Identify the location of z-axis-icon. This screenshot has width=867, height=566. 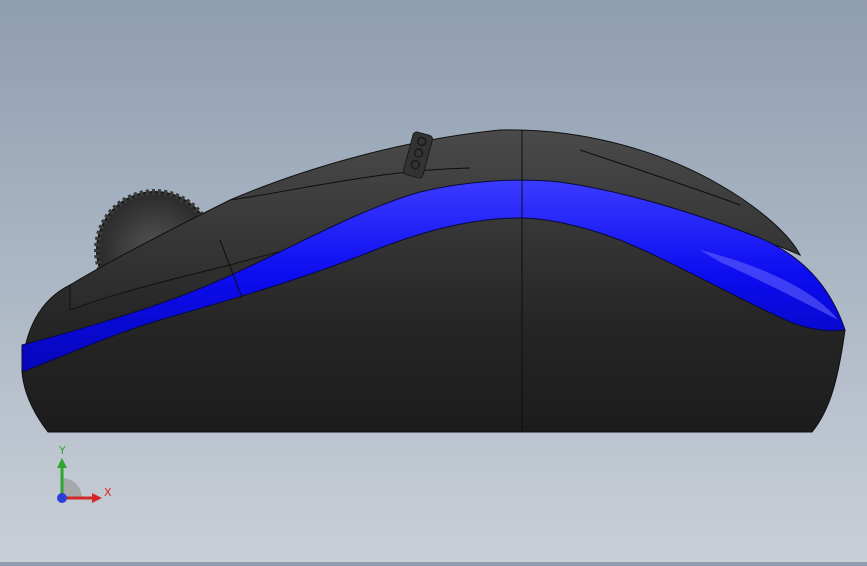
(62, 498).